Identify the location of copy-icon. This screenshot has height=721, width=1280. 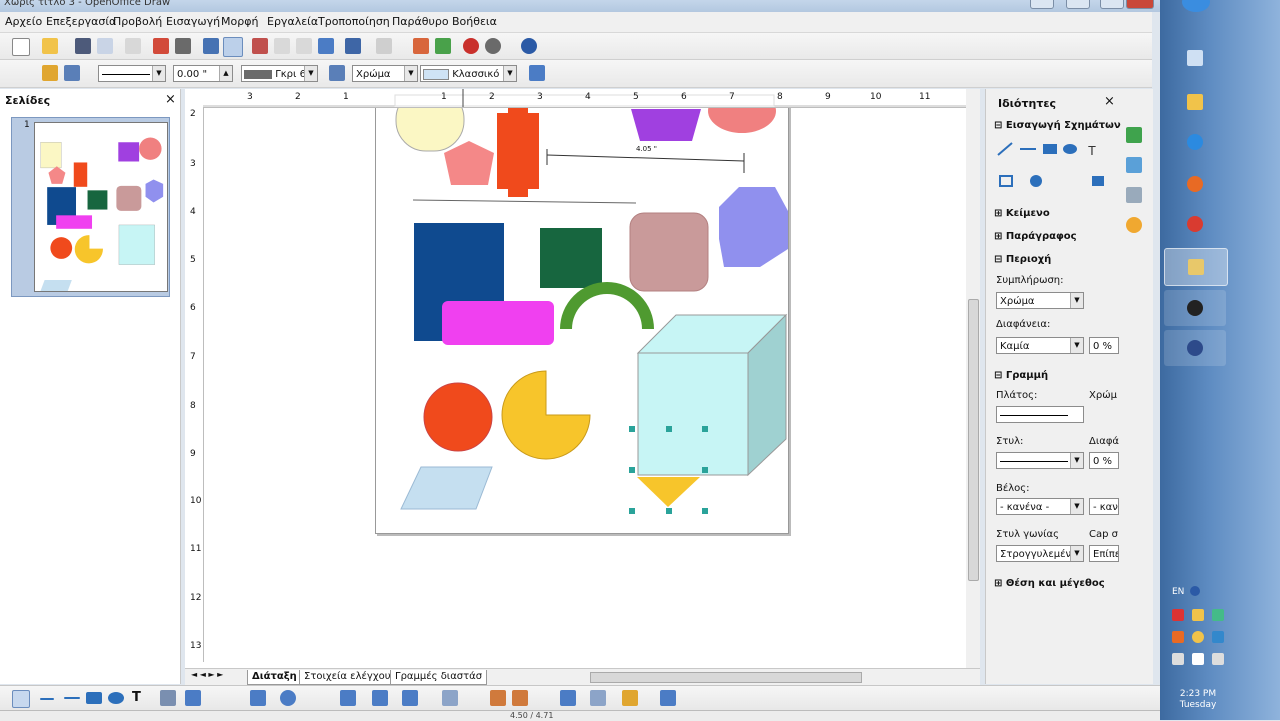
(282, 46).